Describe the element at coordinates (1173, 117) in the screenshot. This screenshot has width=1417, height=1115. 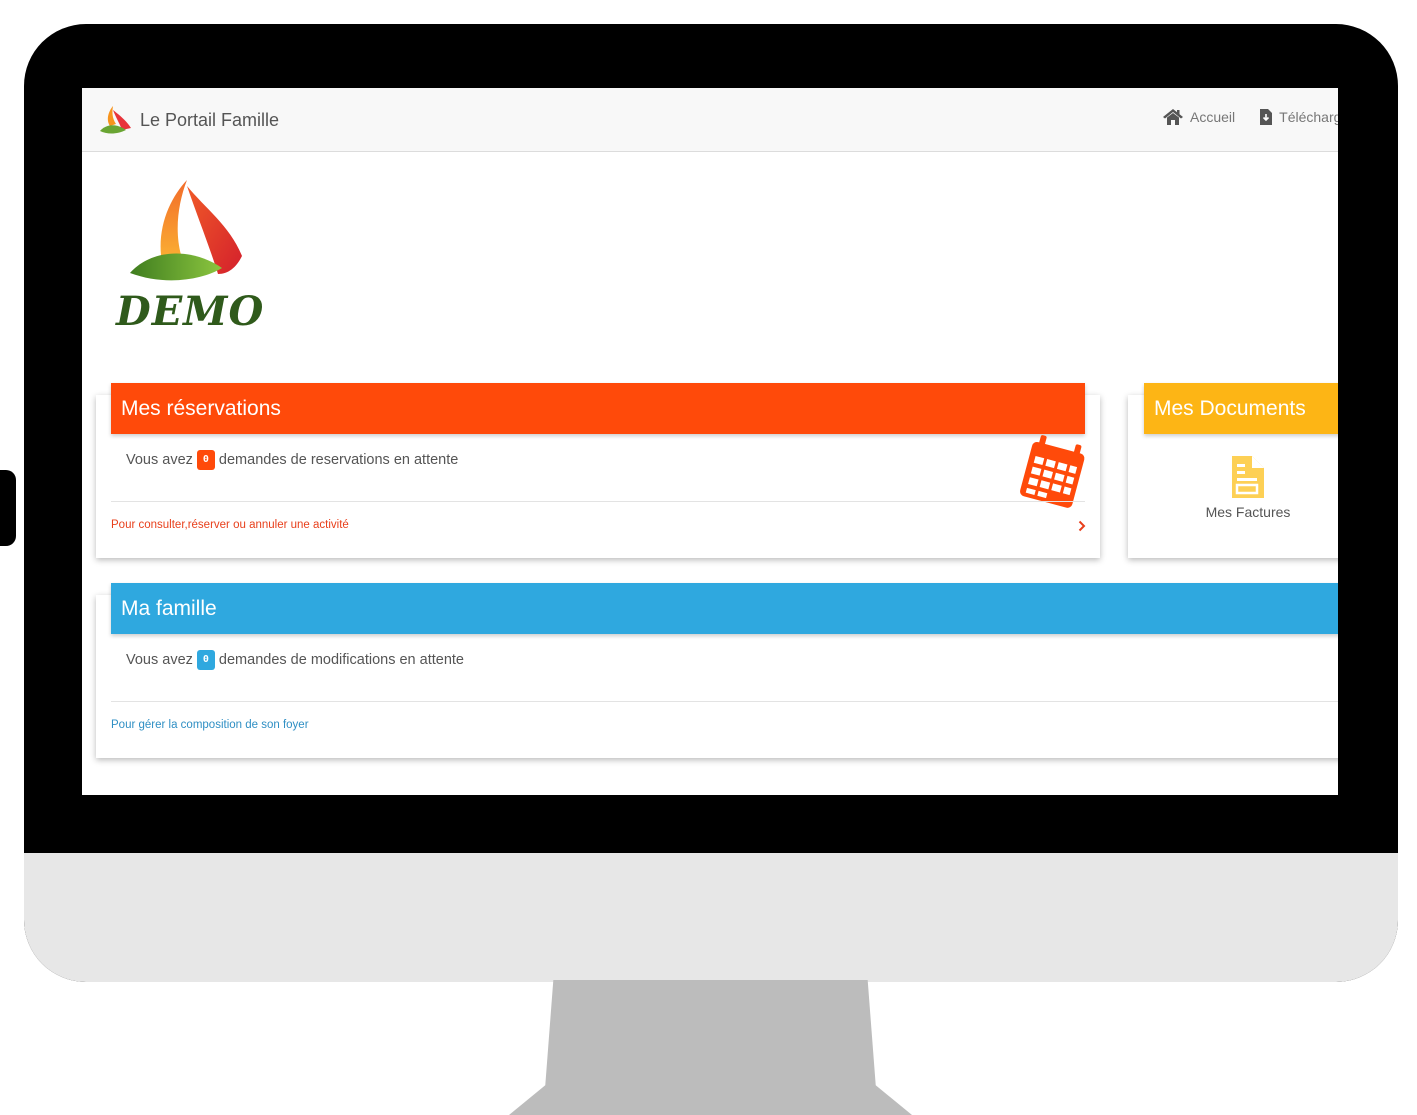
I see `home-icon` at that location.